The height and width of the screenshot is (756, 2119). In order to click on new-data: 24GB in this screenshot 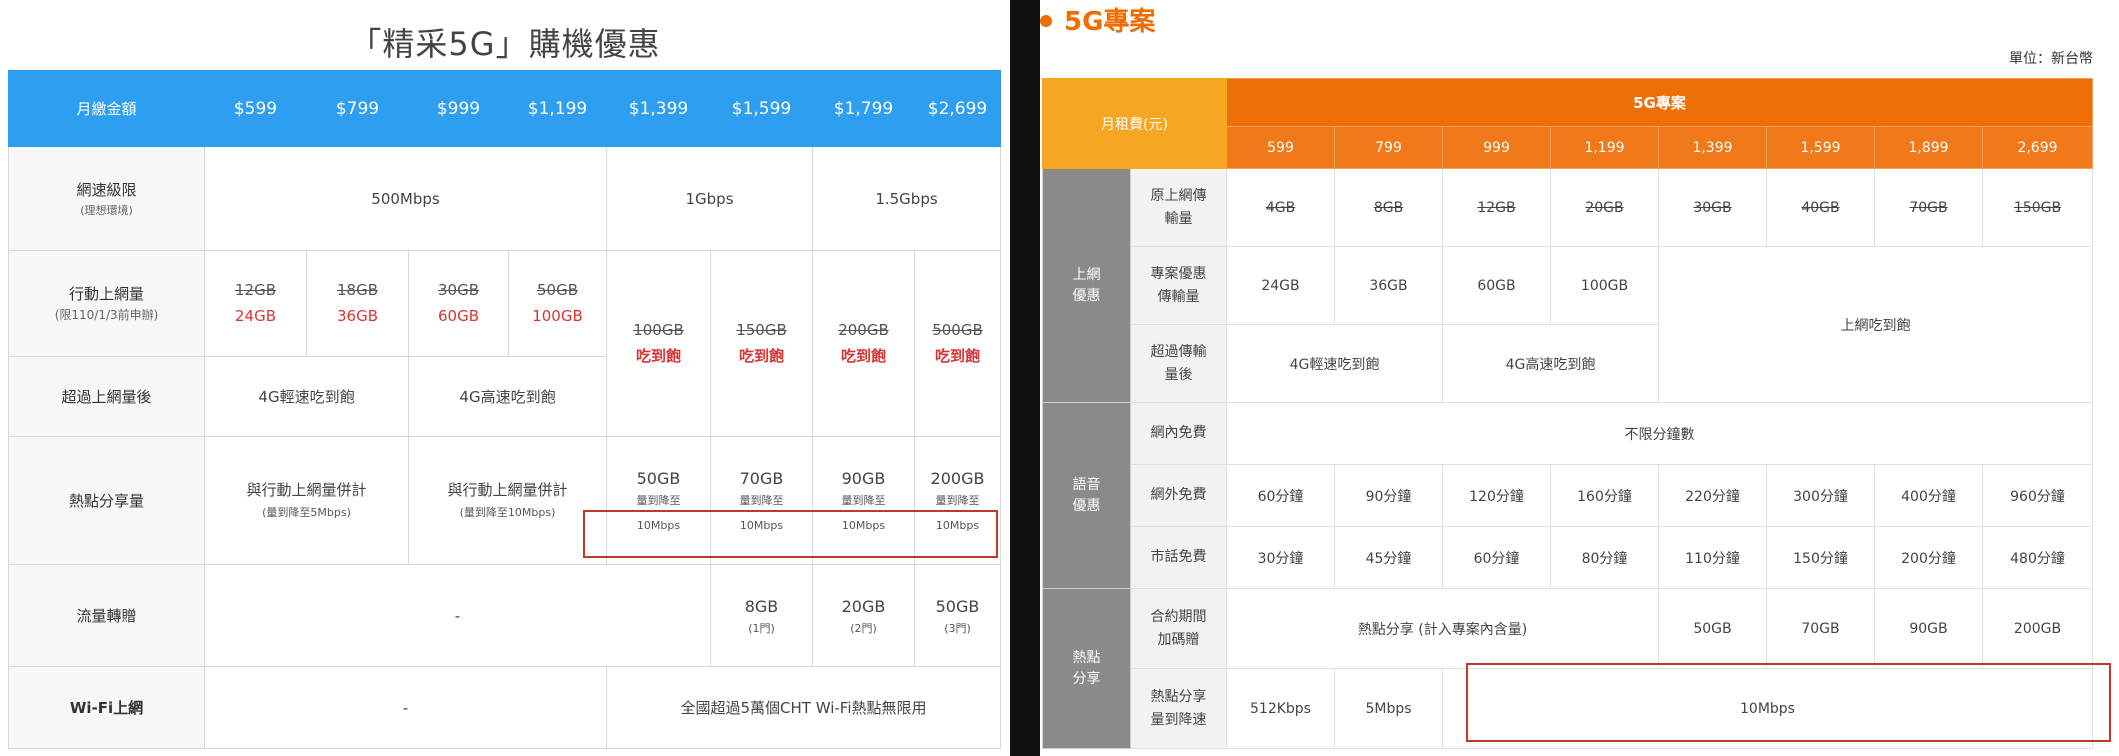, I will do `click(255, 315)`.